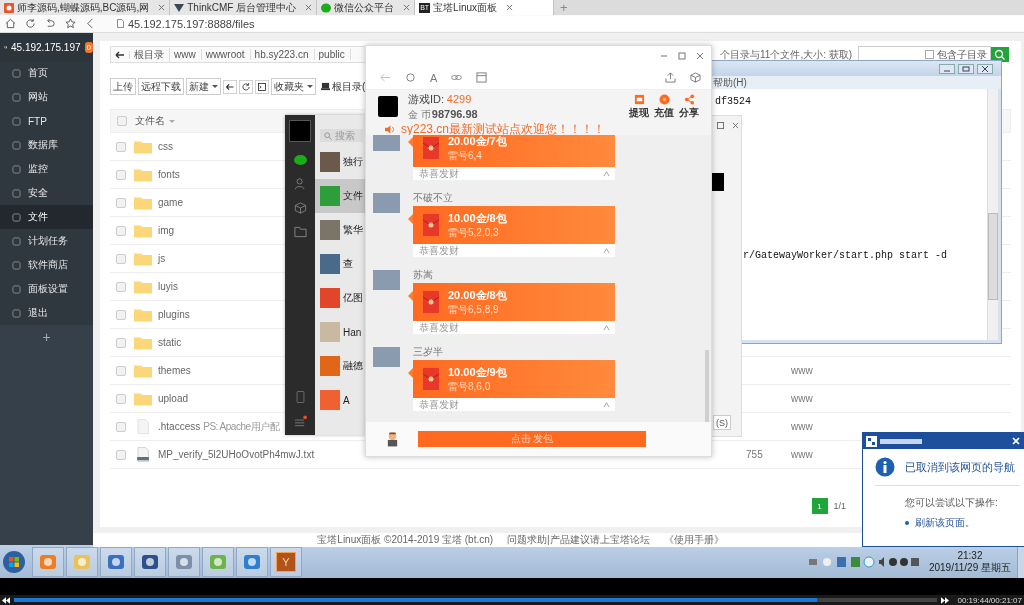  Describe the element at coordinates (262, 86) in the screenshot. I see `terminal-icon` at that location.